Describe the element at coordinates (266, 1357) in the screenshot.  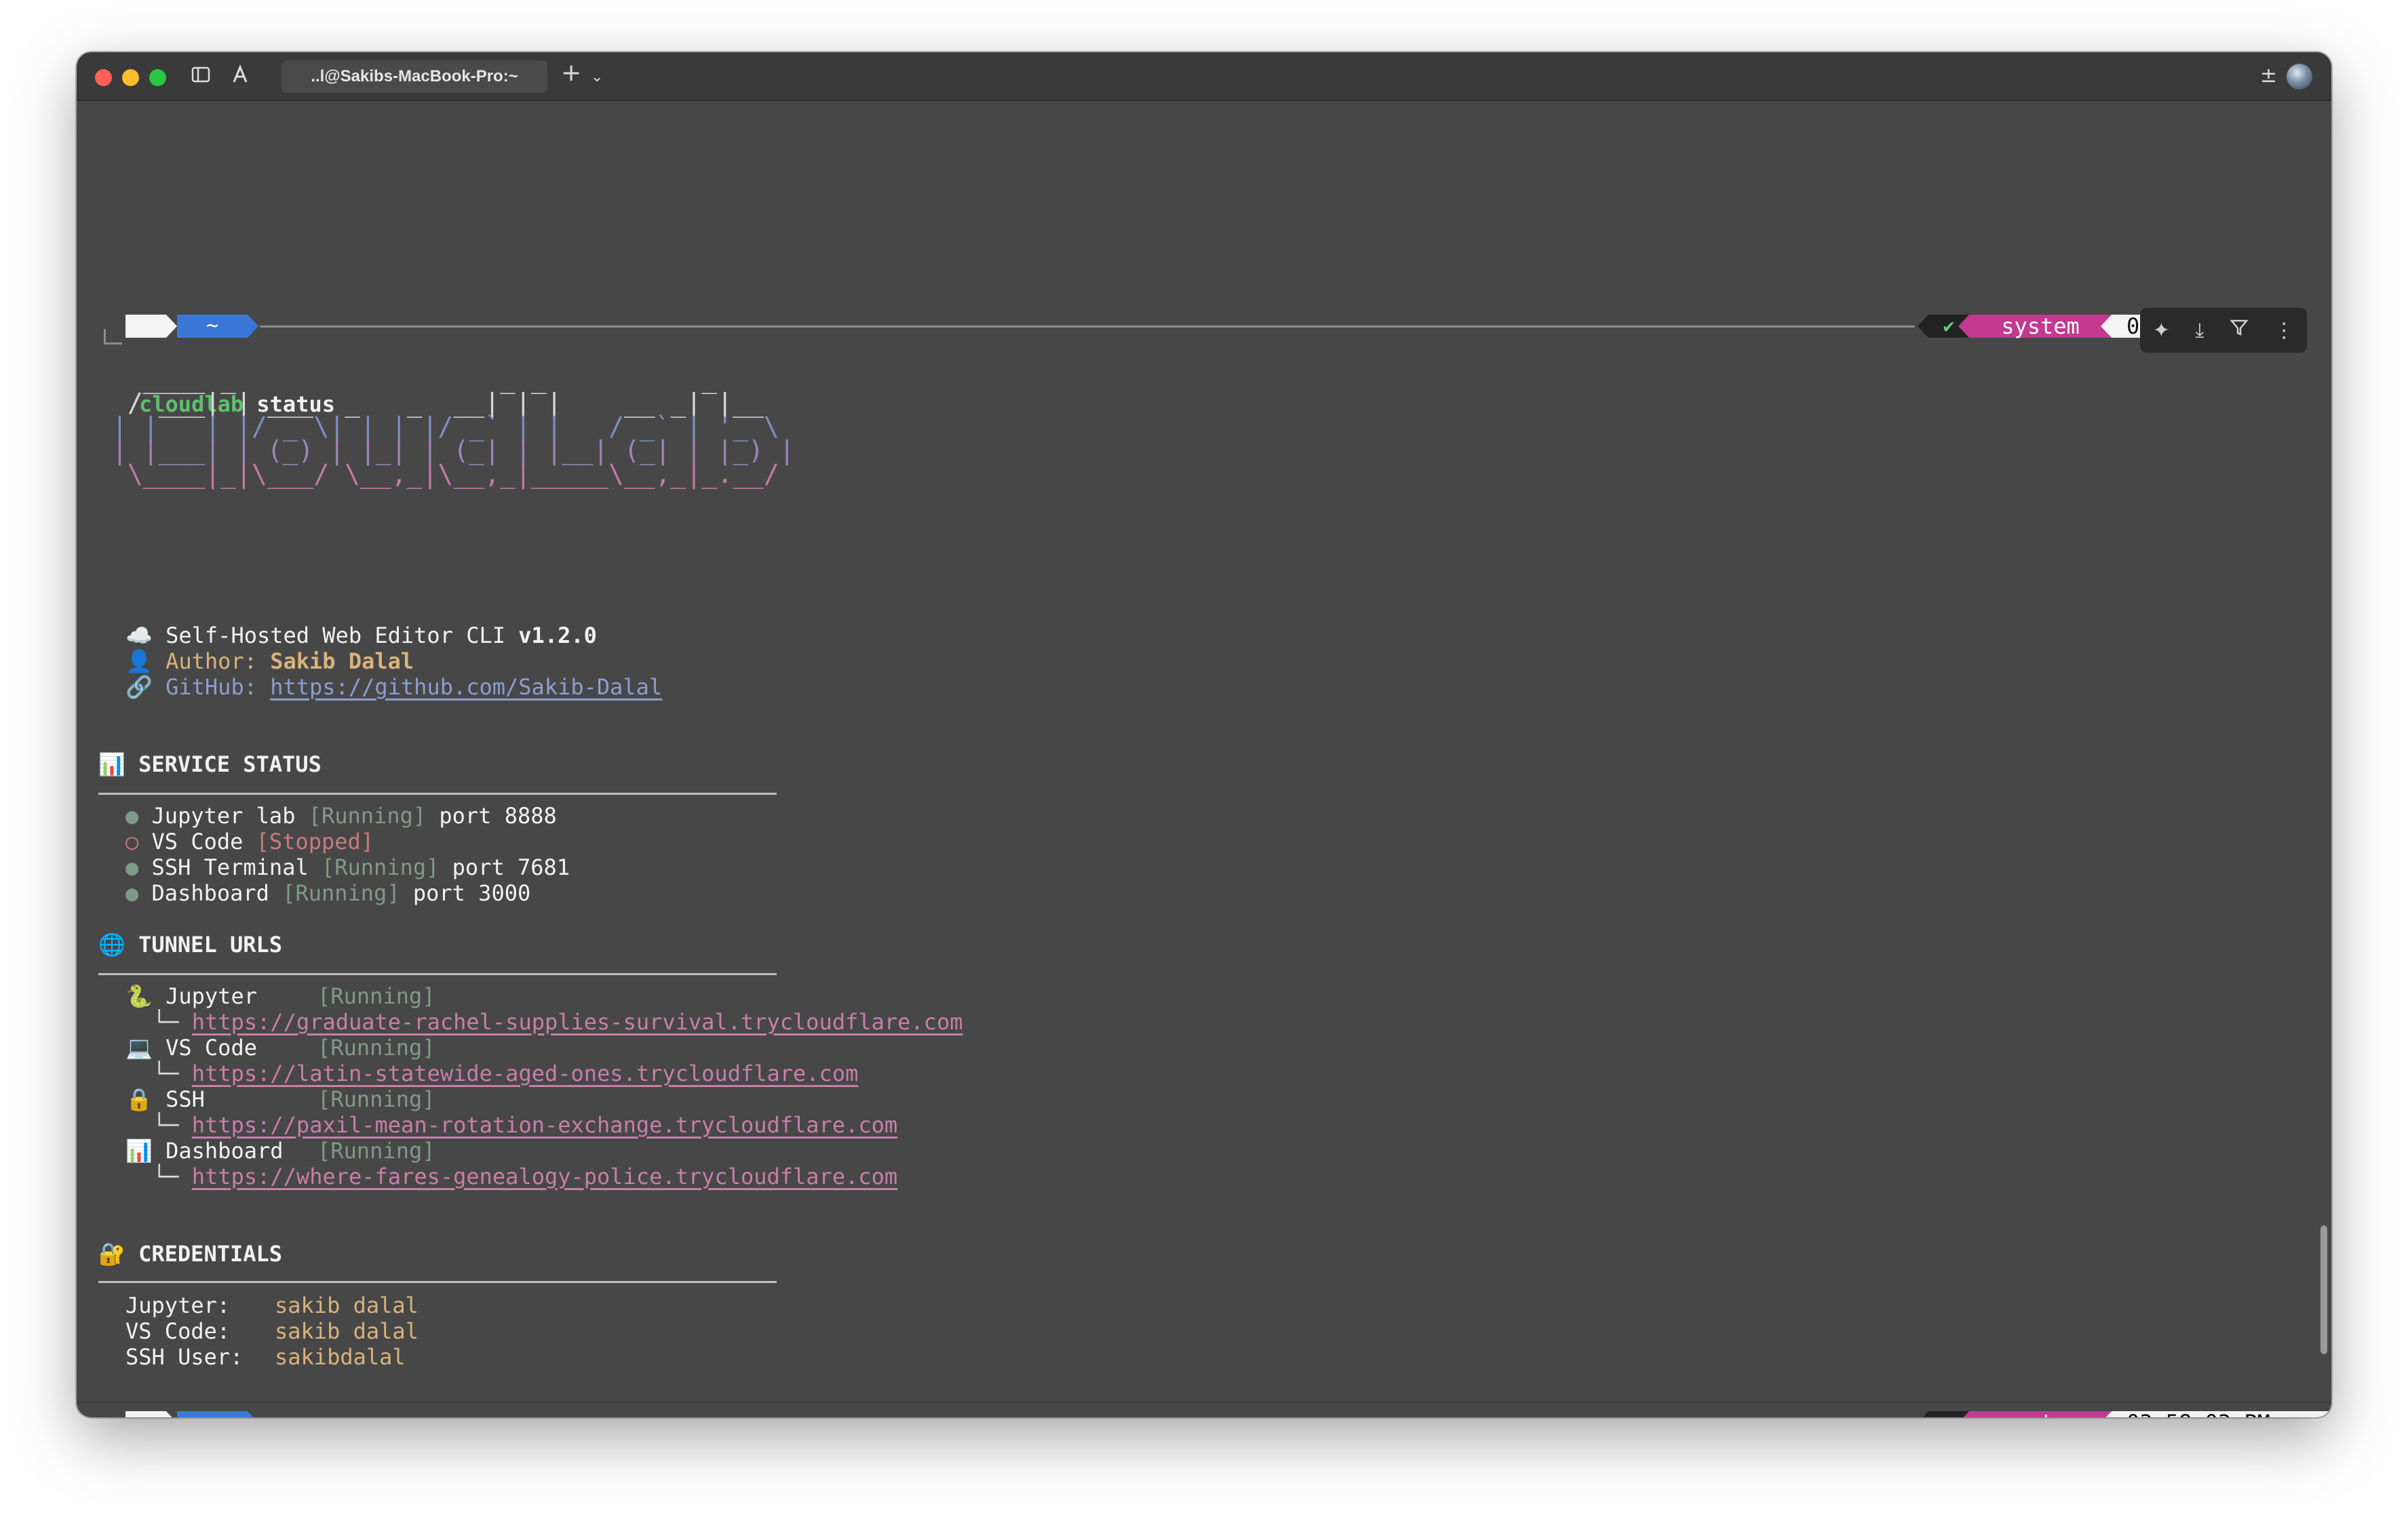
I see `credential-row: SSH User: sakibdalal` at that location.